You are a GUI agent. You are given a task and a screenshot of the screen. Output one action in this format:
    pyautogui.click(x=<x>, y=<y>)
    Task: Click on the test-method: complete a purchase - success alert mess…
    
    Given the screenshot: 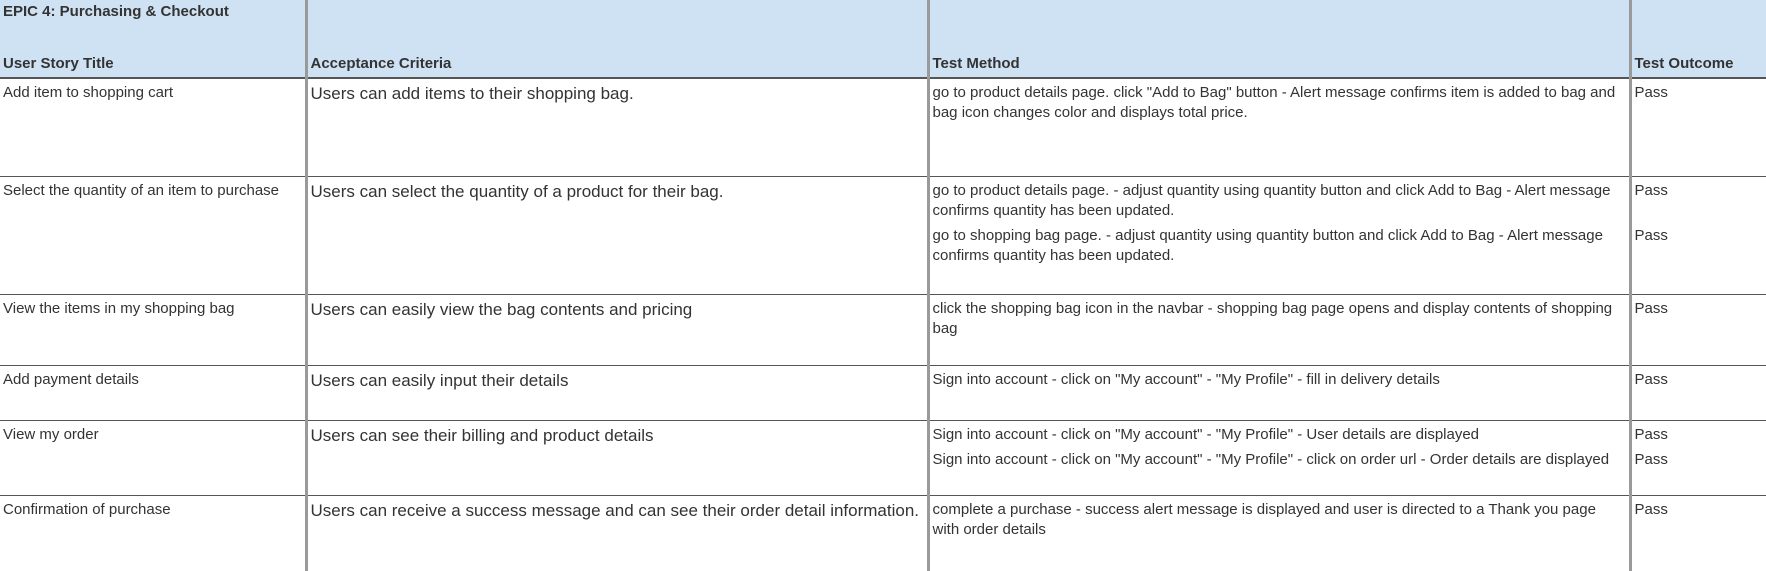 What is the action you would take?
    pyautogui.click(x=1264, y=519)
    